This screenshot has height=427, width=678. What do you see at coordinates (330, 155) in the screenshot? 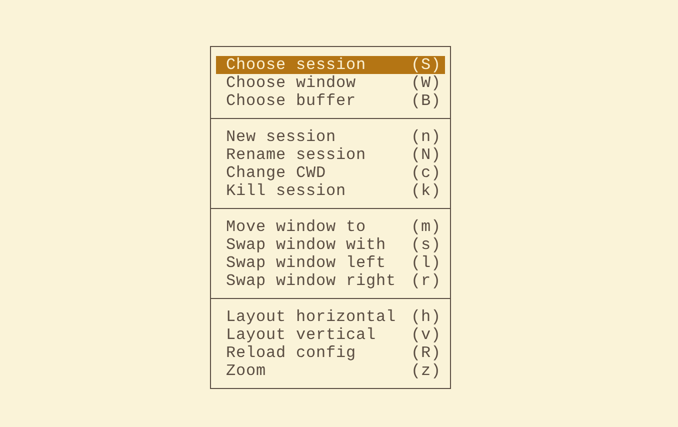
I see `menu-item: Rename session (N)` at bounding box center [330, 155].